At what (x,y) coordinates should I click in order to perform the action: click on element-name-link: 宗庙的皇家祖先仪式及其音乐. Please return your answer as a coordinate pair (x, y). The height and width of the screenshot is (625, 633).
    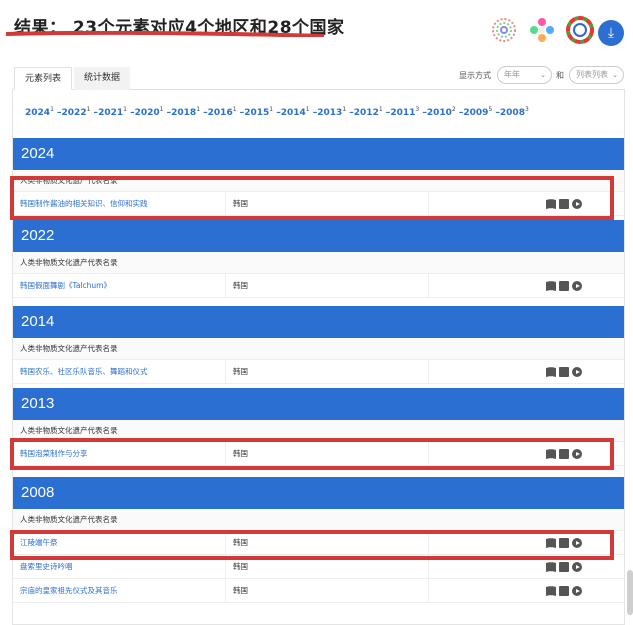
    Looking at the image, I should click on (69, 591).